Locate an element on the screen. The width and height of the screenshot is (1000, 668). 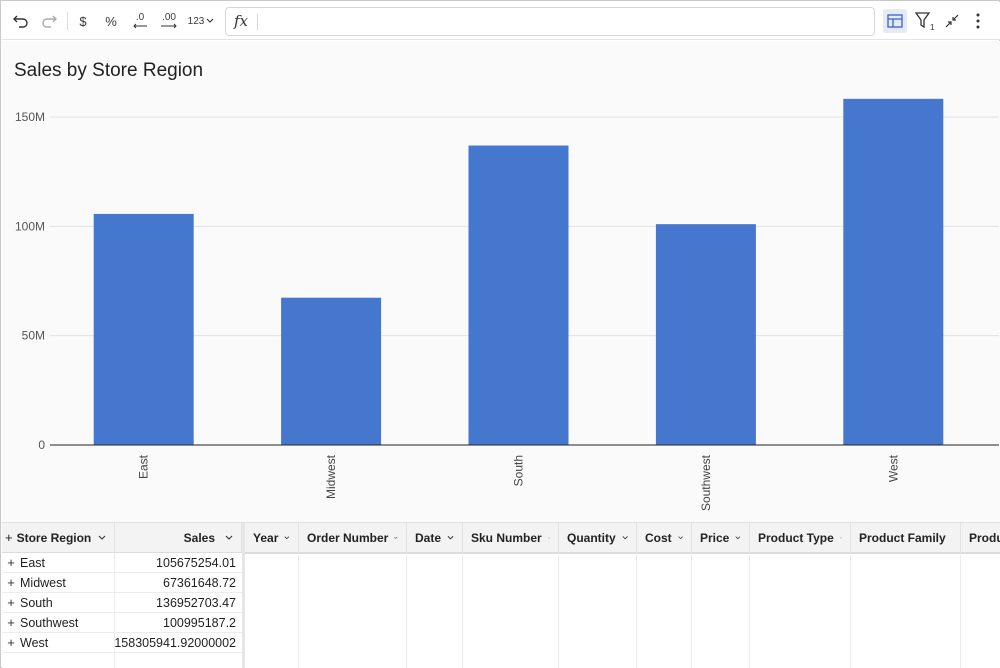
column-header-quantity: Quantity is located at coordinates (598, 538).